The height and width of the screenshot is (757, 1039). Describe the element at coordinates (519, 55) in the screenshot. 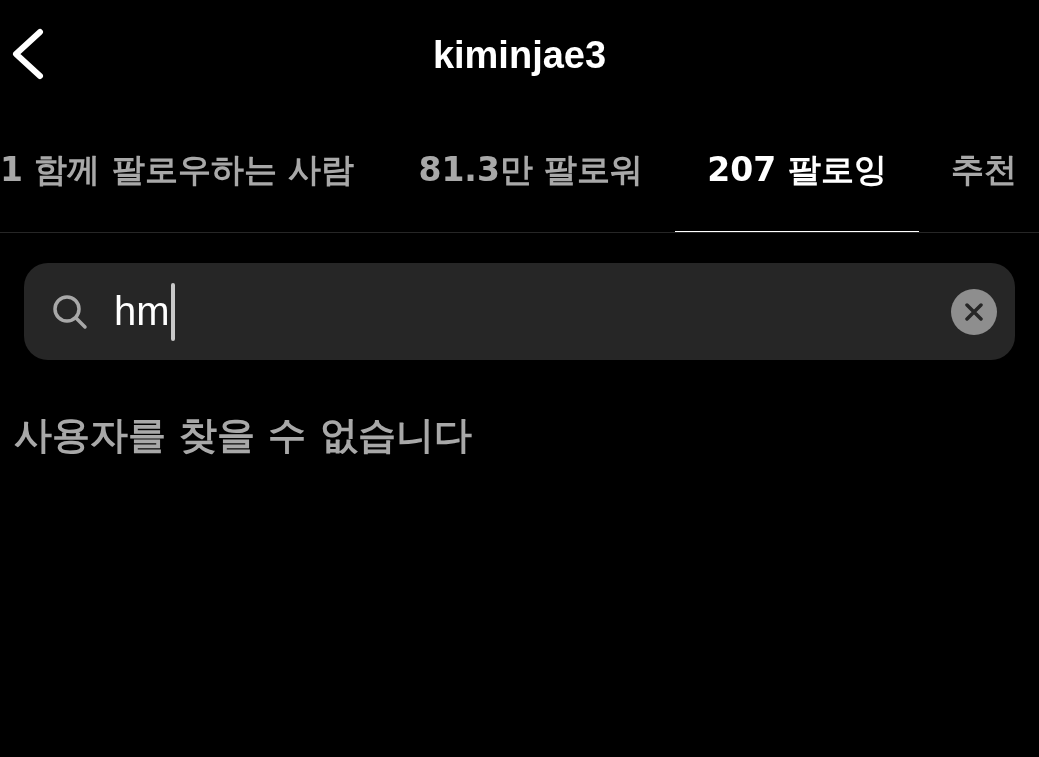

I see `profile-username: kiminjae3` at that location.